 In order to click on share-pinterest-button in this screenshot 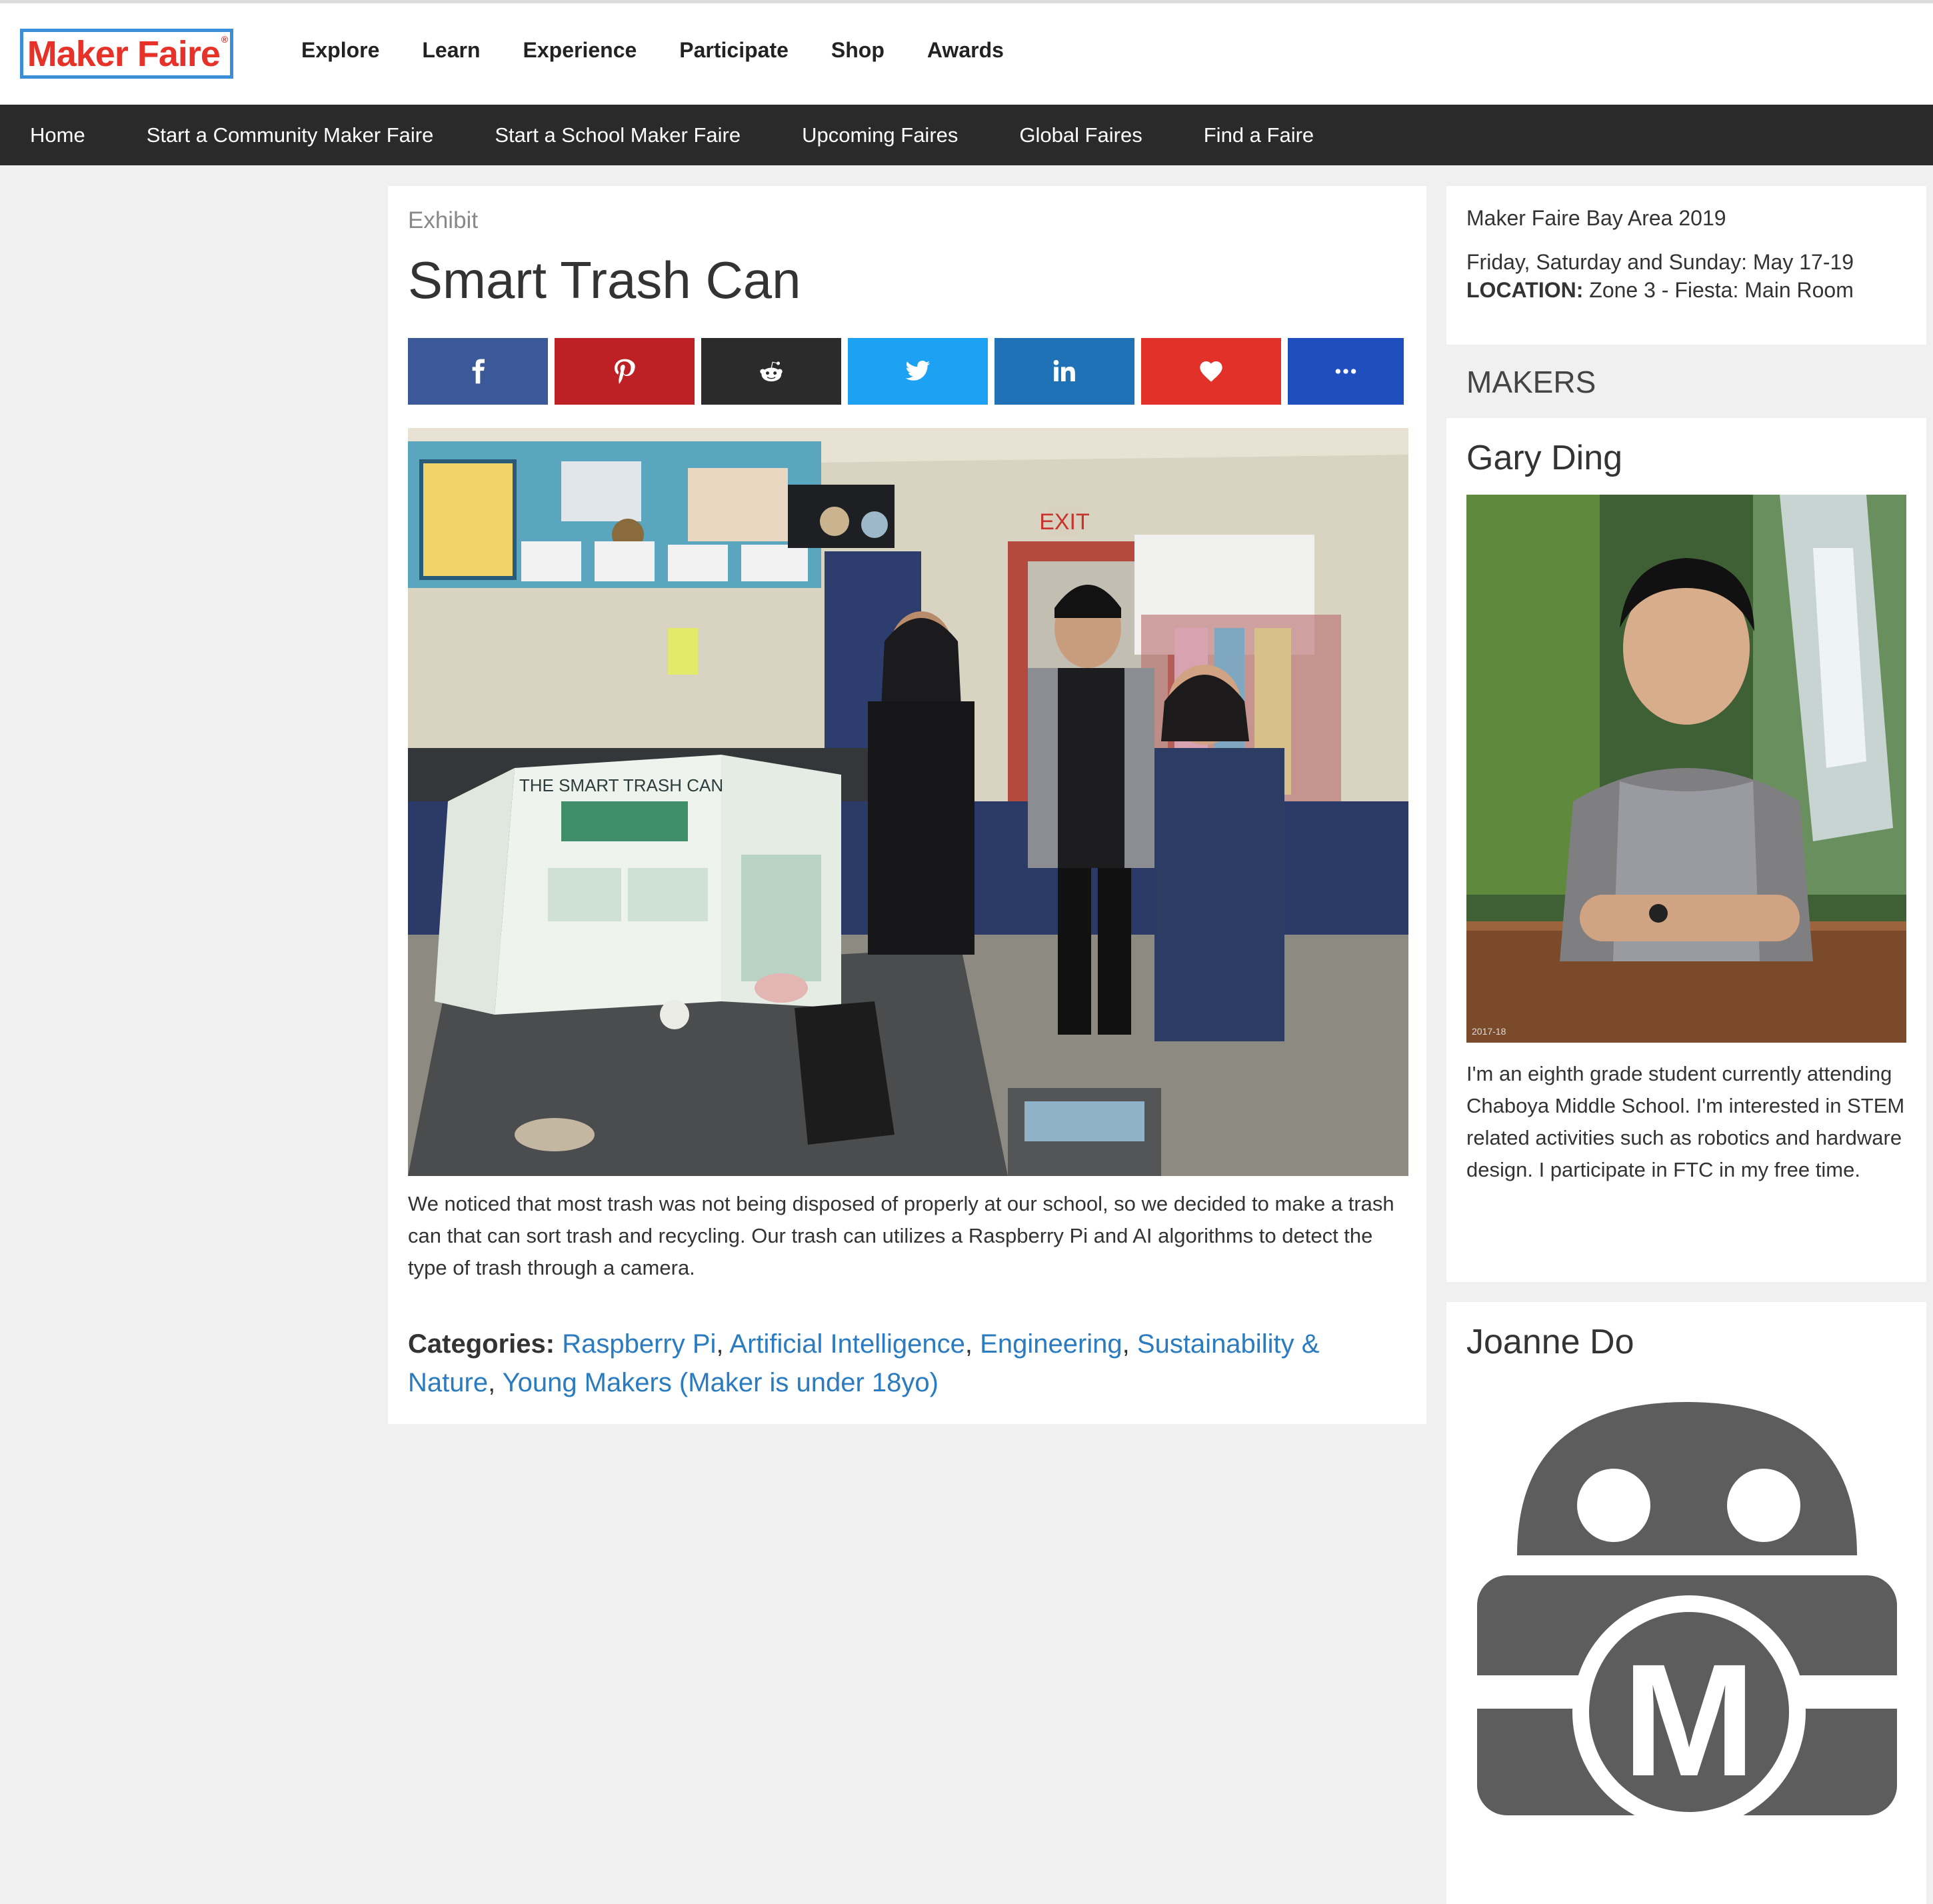, I will do `click(625, 371)`.